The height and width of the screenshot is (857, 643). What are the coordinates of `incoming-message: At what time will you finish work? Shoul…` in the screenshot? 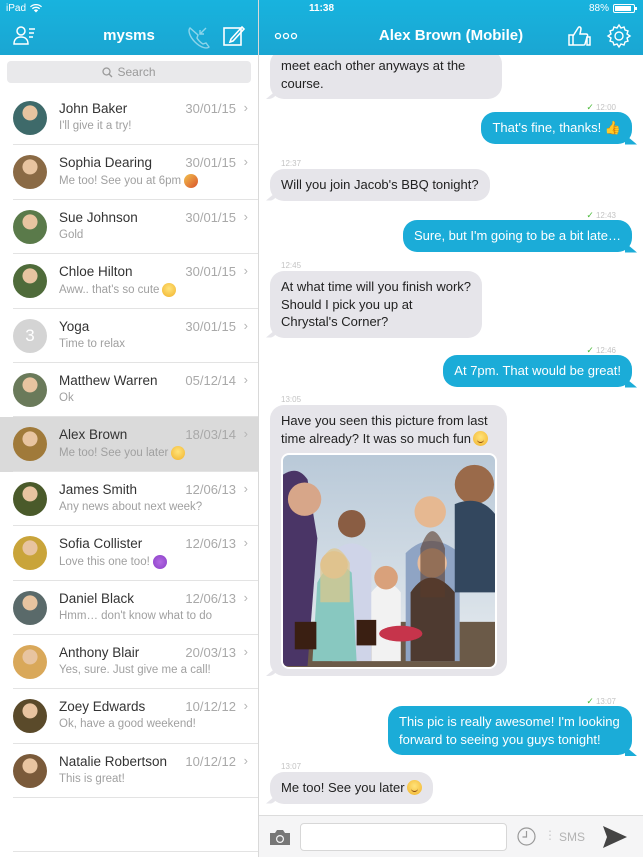 It's located at (376, 304).